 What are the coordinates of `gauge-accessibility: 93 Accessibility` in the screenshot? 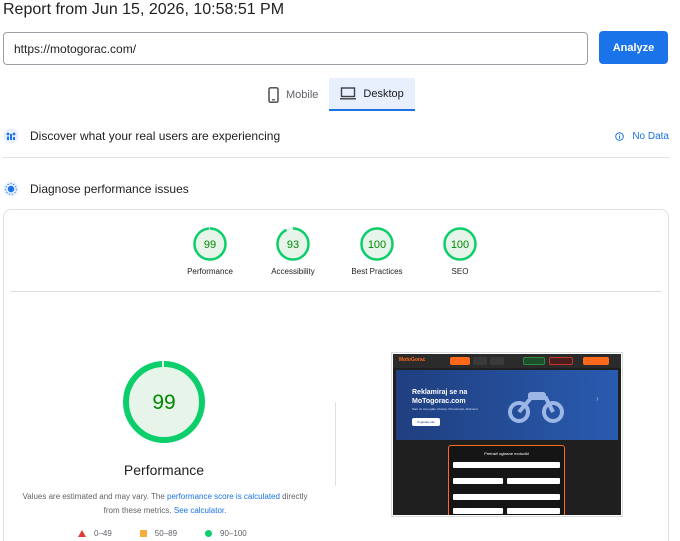 It's located at (293, 251).